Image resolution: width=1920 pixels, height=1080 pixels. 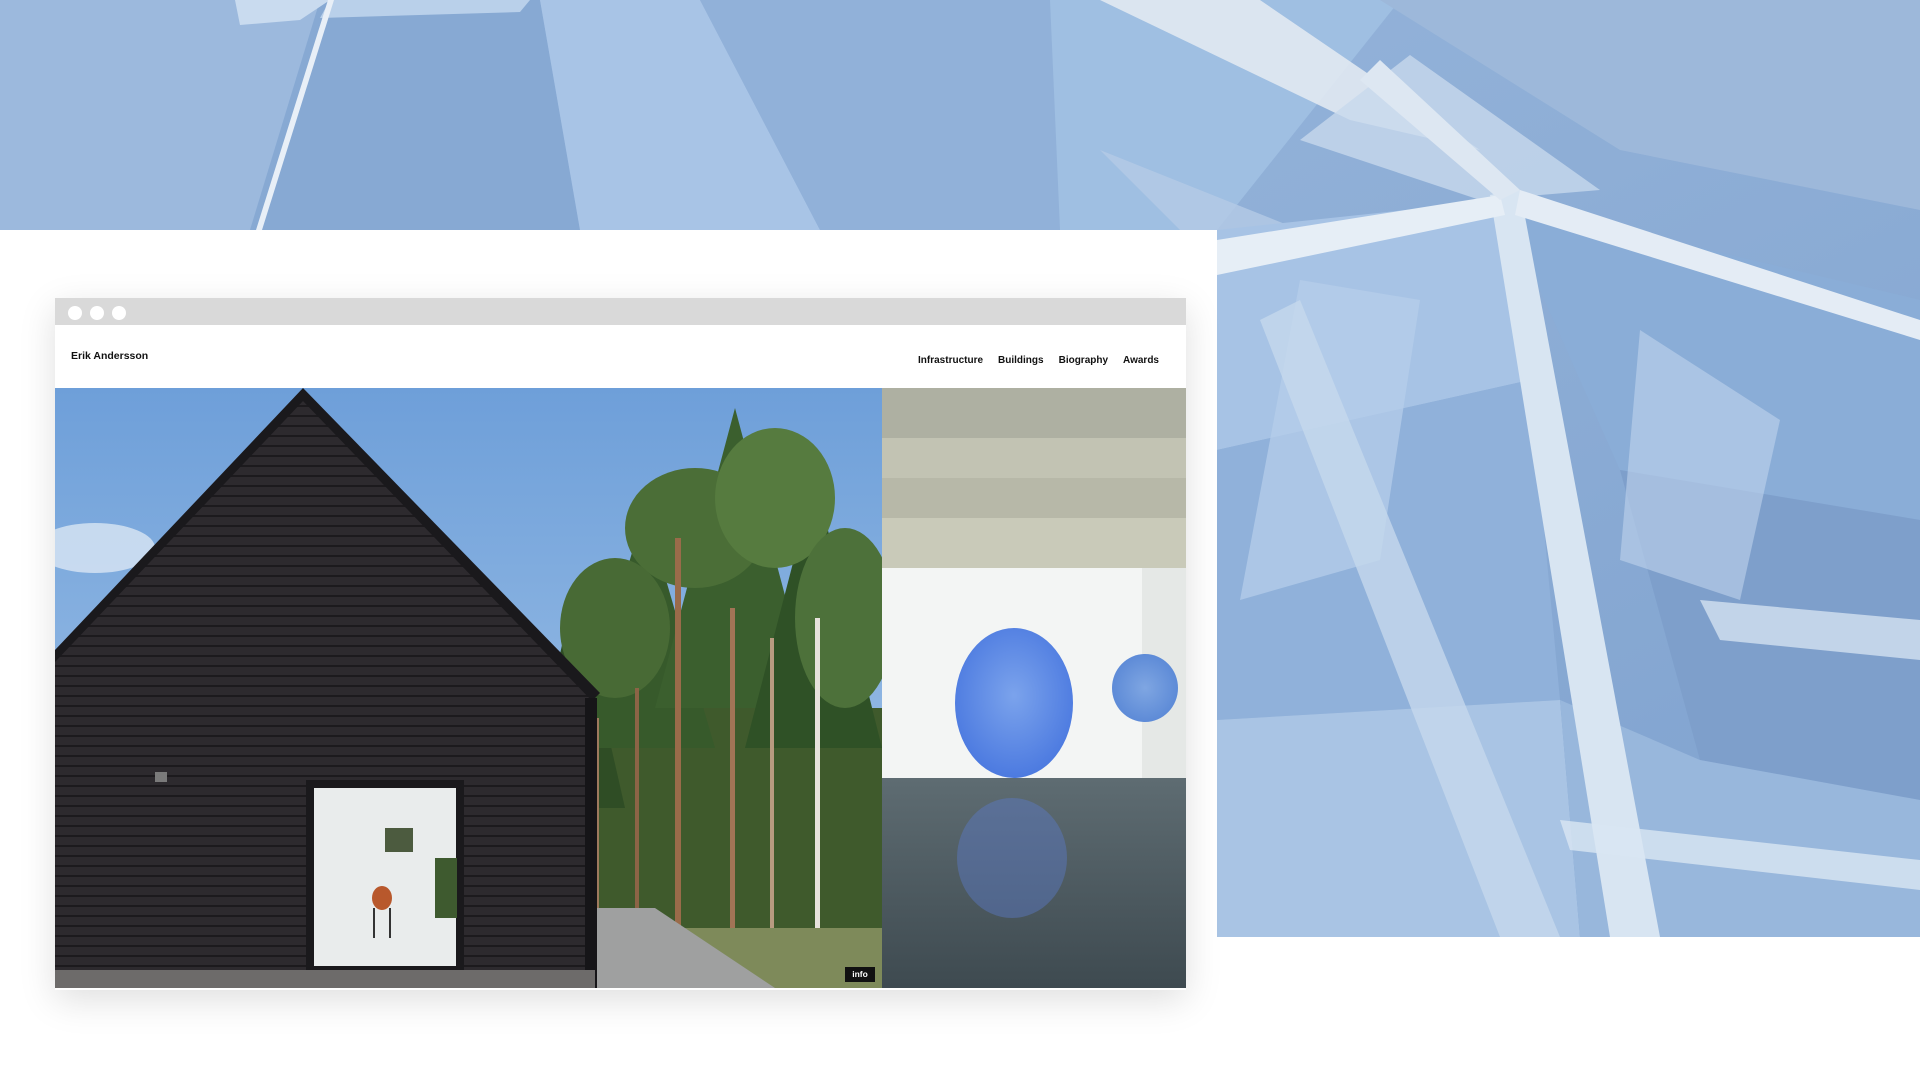 What do you see at coordinates (119, 313) in the screenshot?
I see `window-maximize-dot` at bounding box center [119, 313].